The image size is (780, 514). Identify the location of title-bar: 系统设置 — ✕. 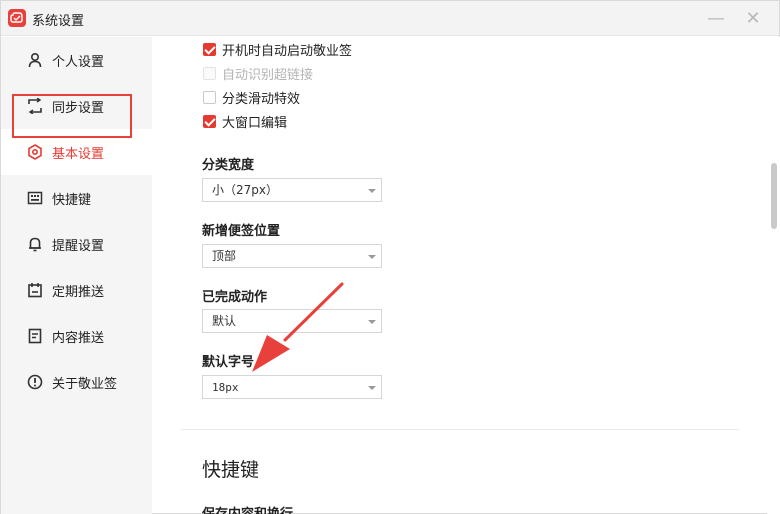
(390, 18).